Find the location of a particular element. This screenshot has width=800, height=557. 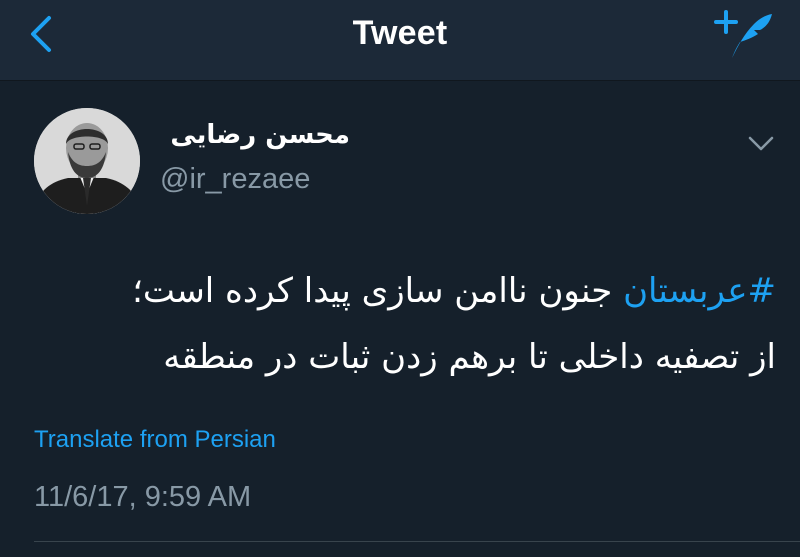

compose-tweet-icon is located at coordinates (743, 34).